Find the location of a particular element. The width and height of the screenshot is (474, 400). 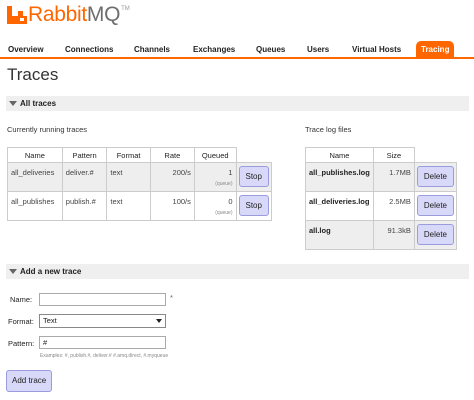

tab-queues: Queues is located at coordinates (270, 50).